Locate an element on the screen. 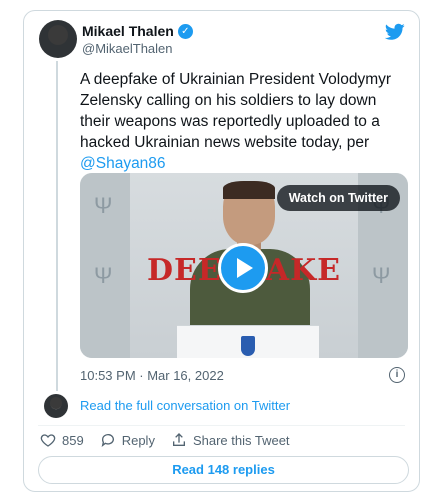 This screenshot has height=503, width=434. verified-badge-icon: ✓ is located at coordinates (185, 31).